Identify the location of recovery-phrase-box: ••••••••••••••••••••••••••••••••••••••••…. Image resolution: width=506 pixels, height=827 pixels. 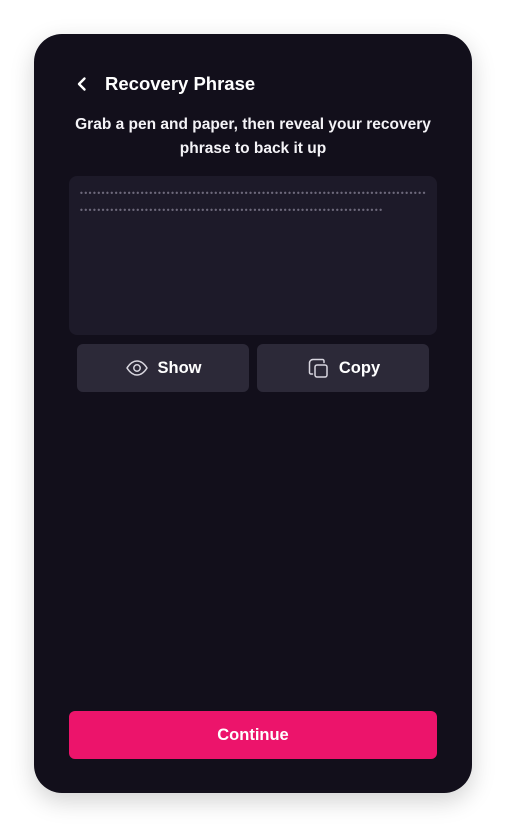
(253, 255).